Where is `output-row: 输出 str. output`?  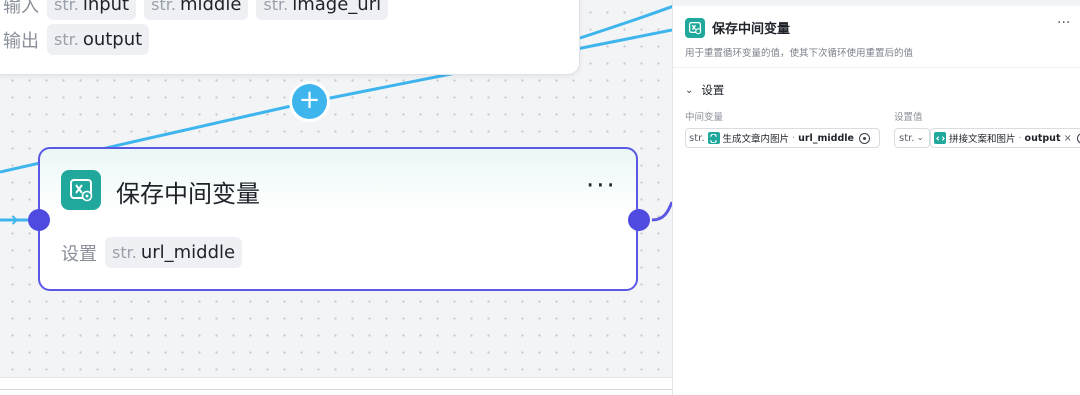 output-row: 输出 str. output is located at coordinates (76, 39).